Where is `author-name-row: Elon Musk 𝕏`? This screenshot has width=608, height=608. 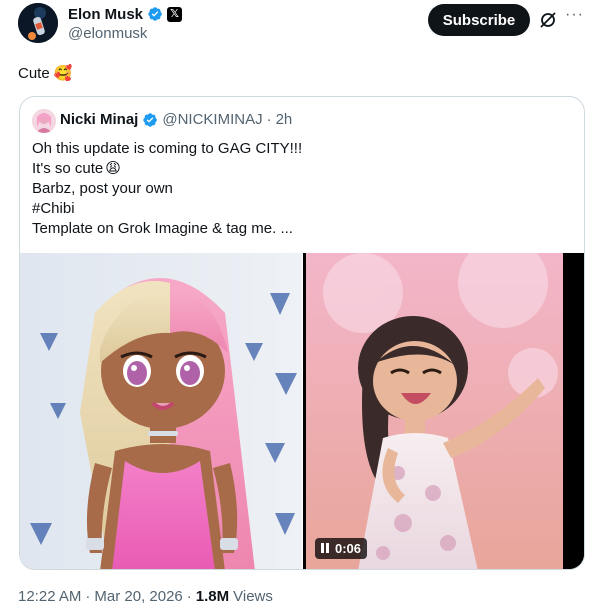 author-name-row: Elon Musk 𝕏 is located at coordinates (125, 14).